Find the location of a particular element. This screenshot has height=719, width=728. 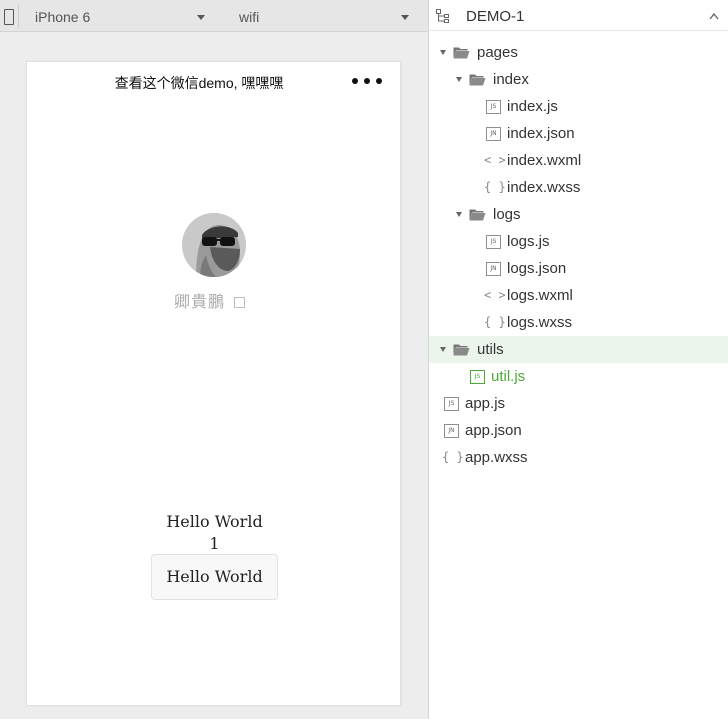

network-select-value: wifi is located at coordinates (249, 17).